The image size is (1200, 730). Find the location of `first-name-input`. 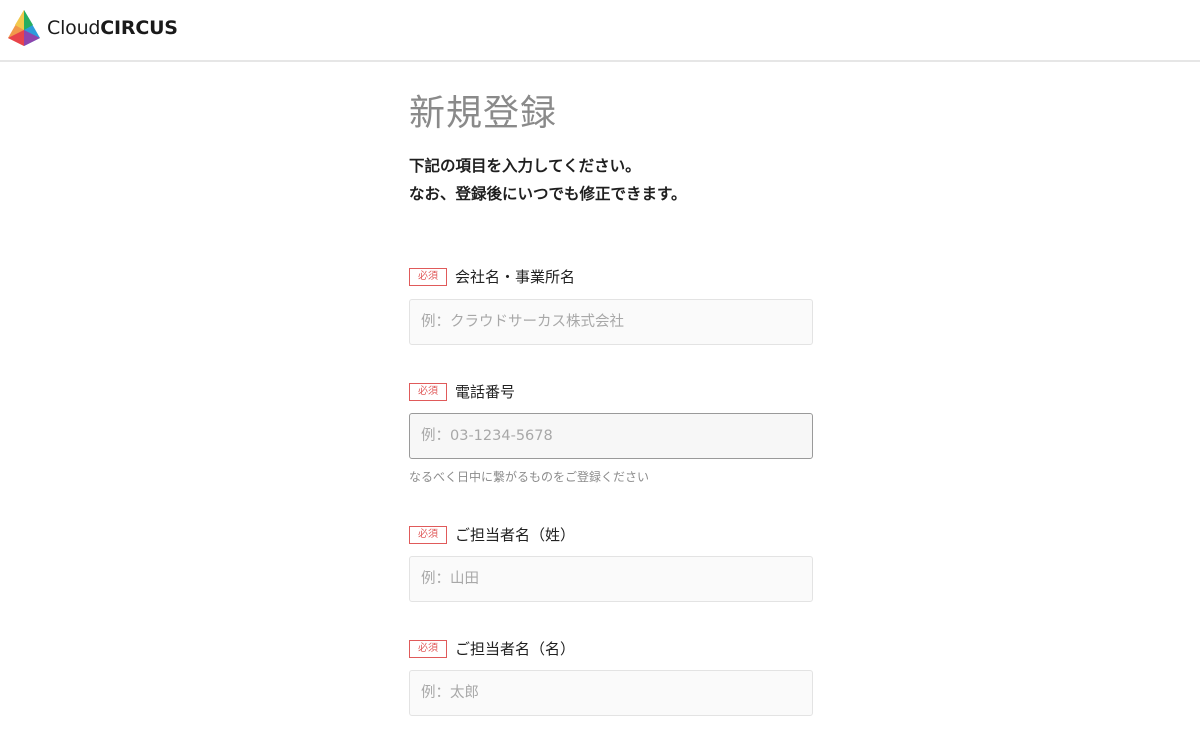

first-name-input is located at coordinates (611, 693).